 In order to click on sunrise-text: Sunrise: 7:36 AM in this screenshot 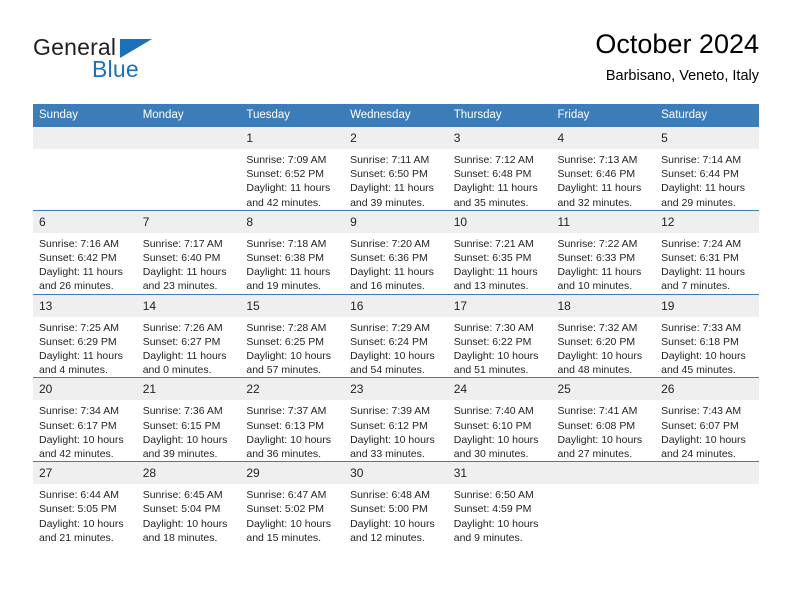, I will do `click(182, 411)`.